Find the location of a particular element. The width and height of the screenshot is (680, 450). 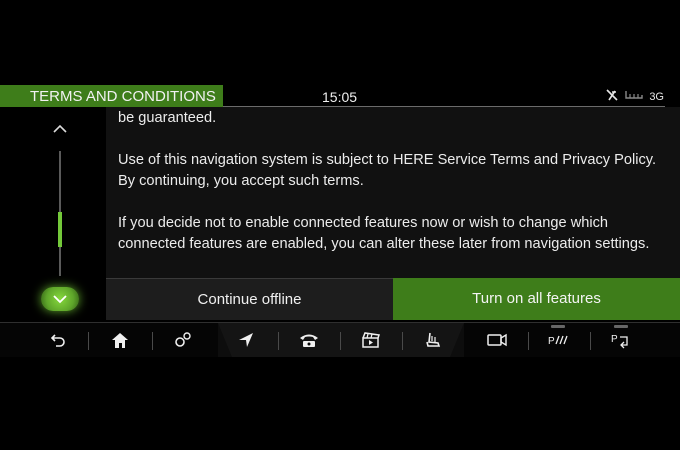

media-button is located at coordinates (371, 340).